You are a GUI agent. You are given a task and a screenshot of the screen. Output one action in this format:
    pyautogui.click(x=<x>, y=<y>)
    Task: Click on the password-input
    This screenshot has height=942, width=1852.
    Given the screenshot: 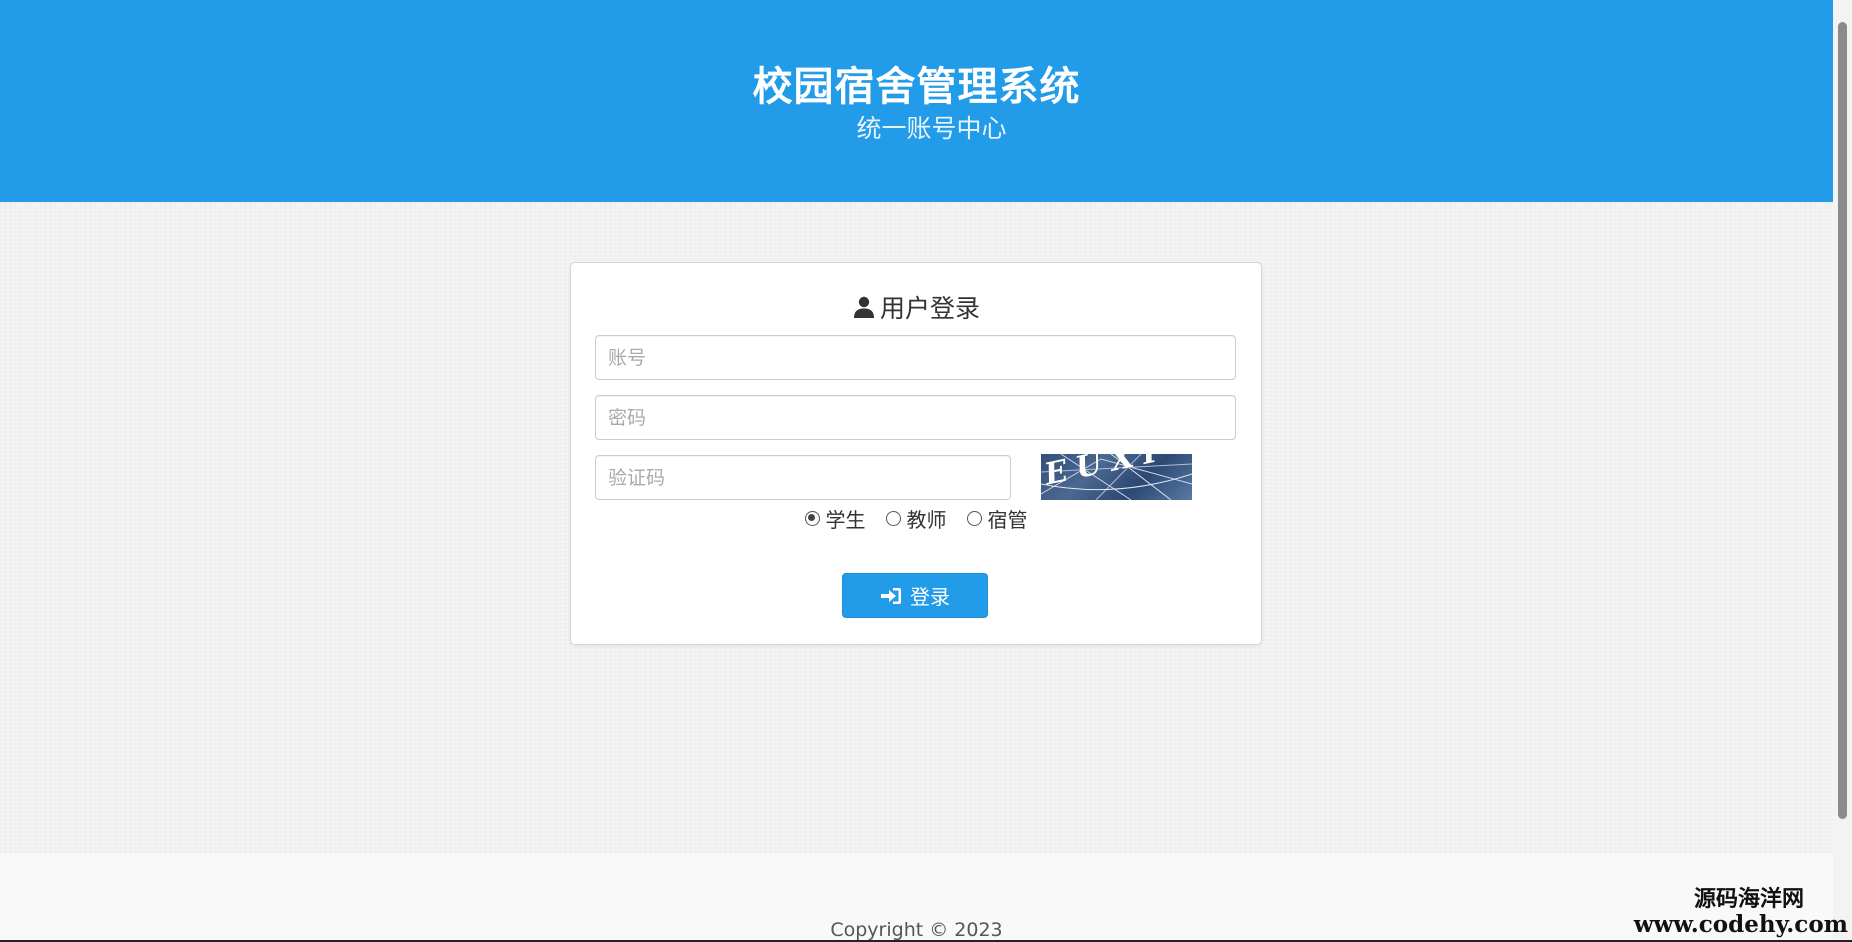 What is the action you would take?
    pyautogui.click(x=915, y=417)
    